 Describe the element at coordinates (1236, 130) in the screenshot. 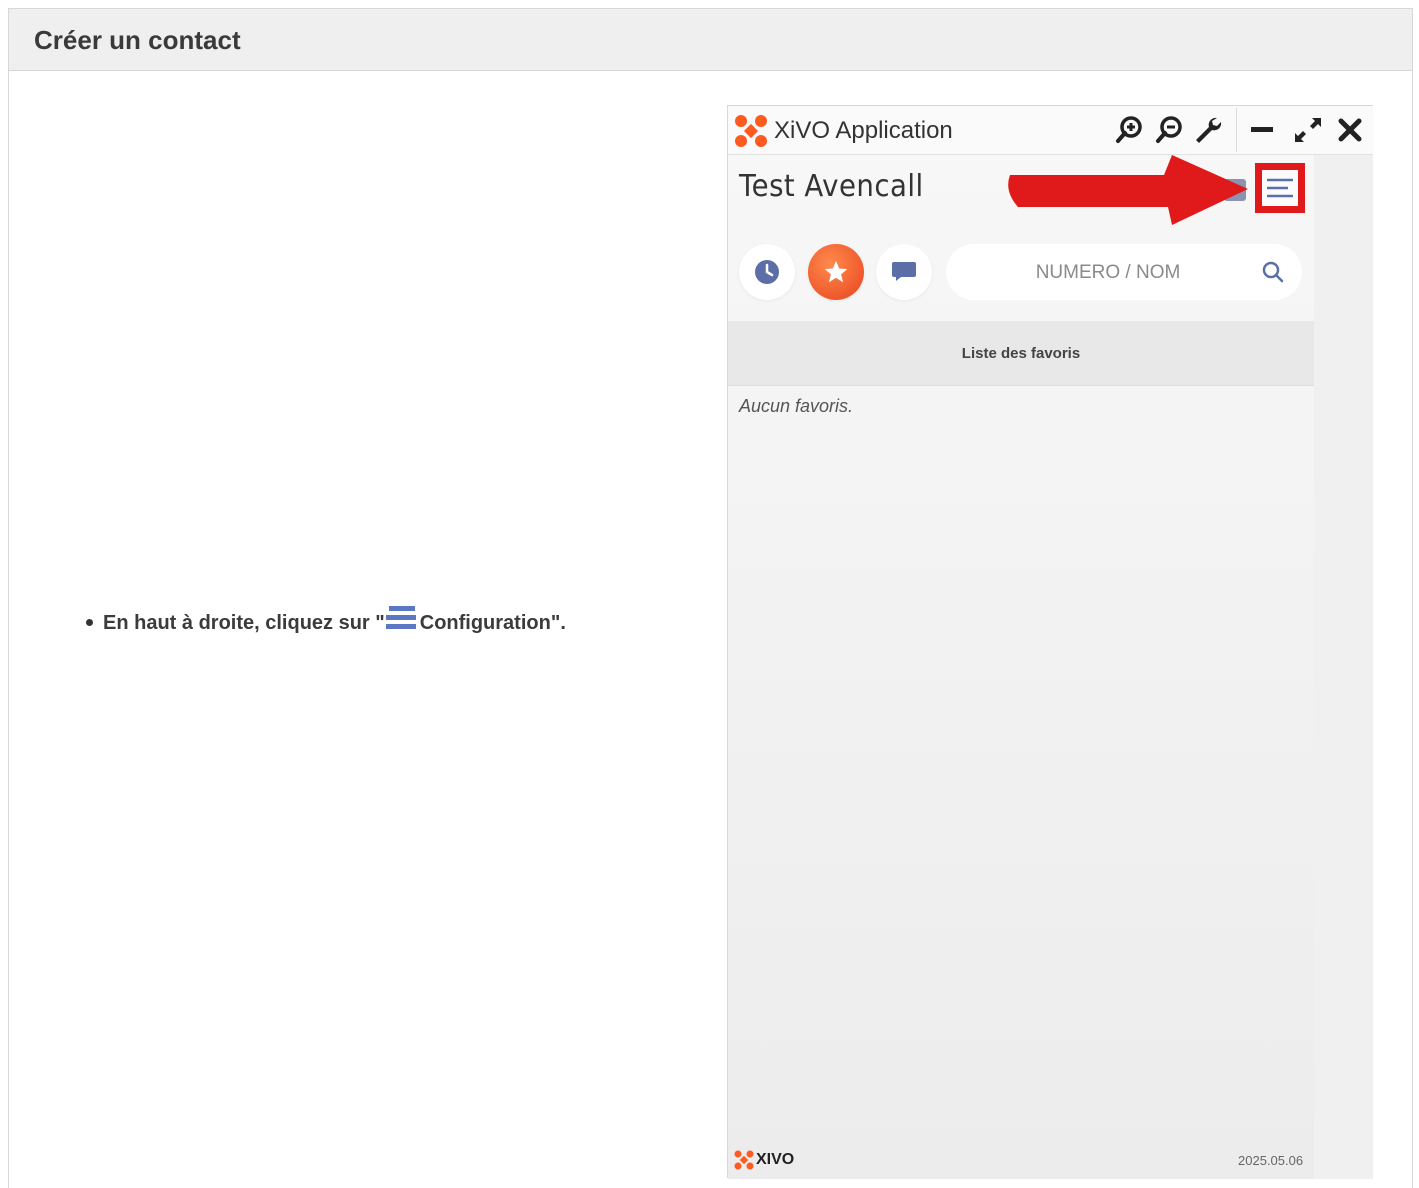

I see `toolbar-separator` at that location.